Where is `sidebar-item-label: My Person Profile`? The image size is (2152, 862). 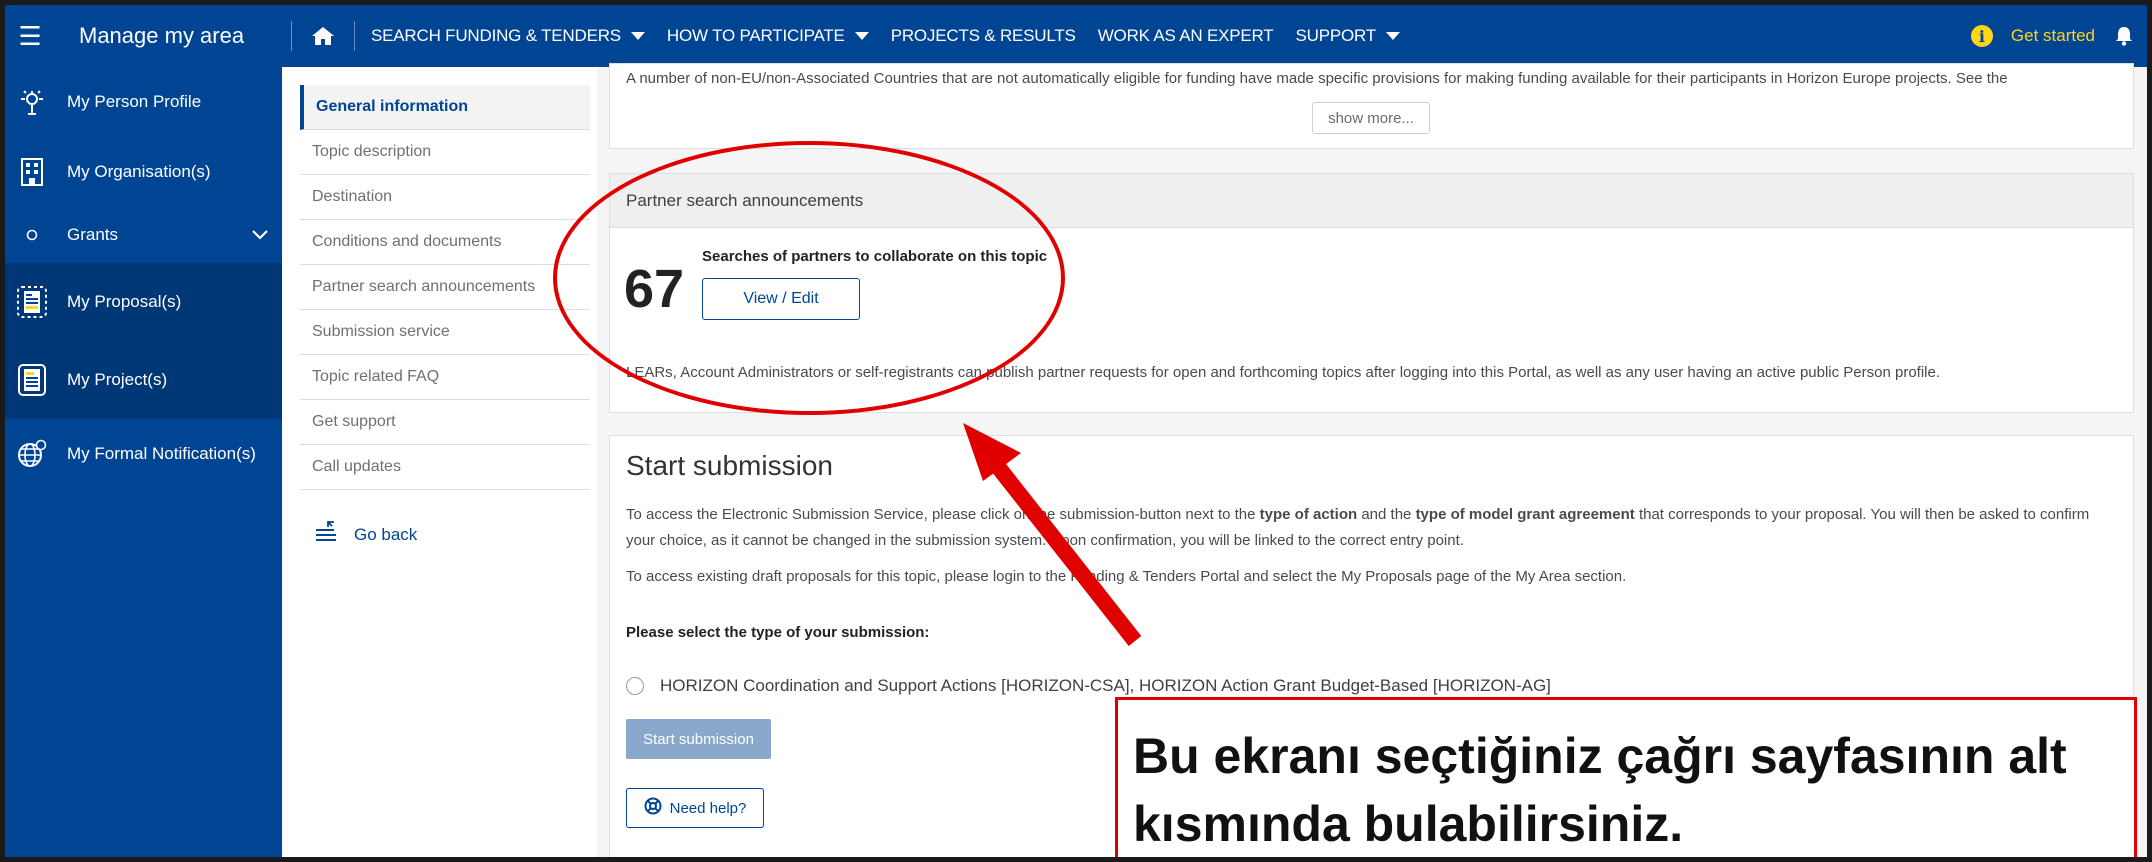 sidebar-item-label: My Person Profile is located at coordinates (134, 101).